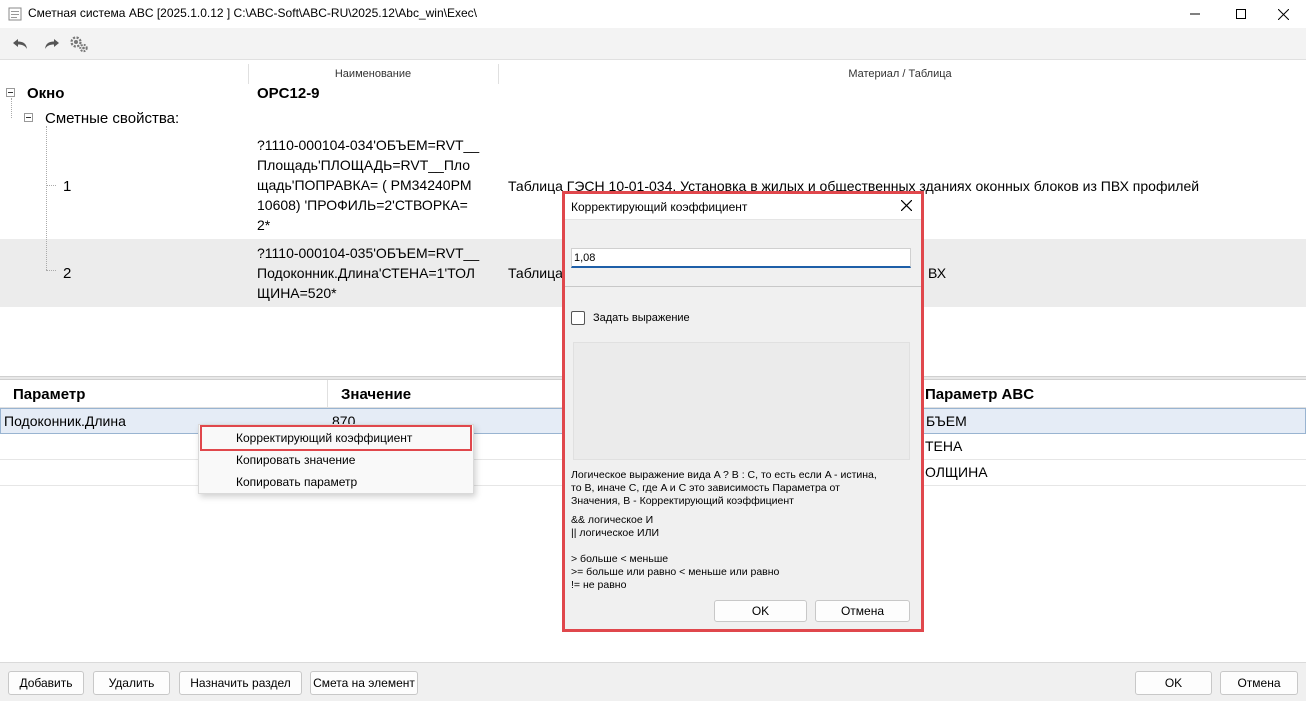  What do you see at coordinates (743, 286) in the screenshot?
I see `dialog-divider` at bounding box center [743, 286].